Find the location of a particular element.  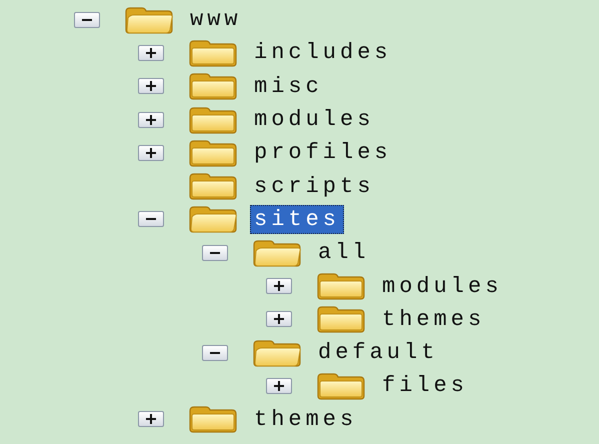

folder-name: profiles is located at coordinates (323, 153).